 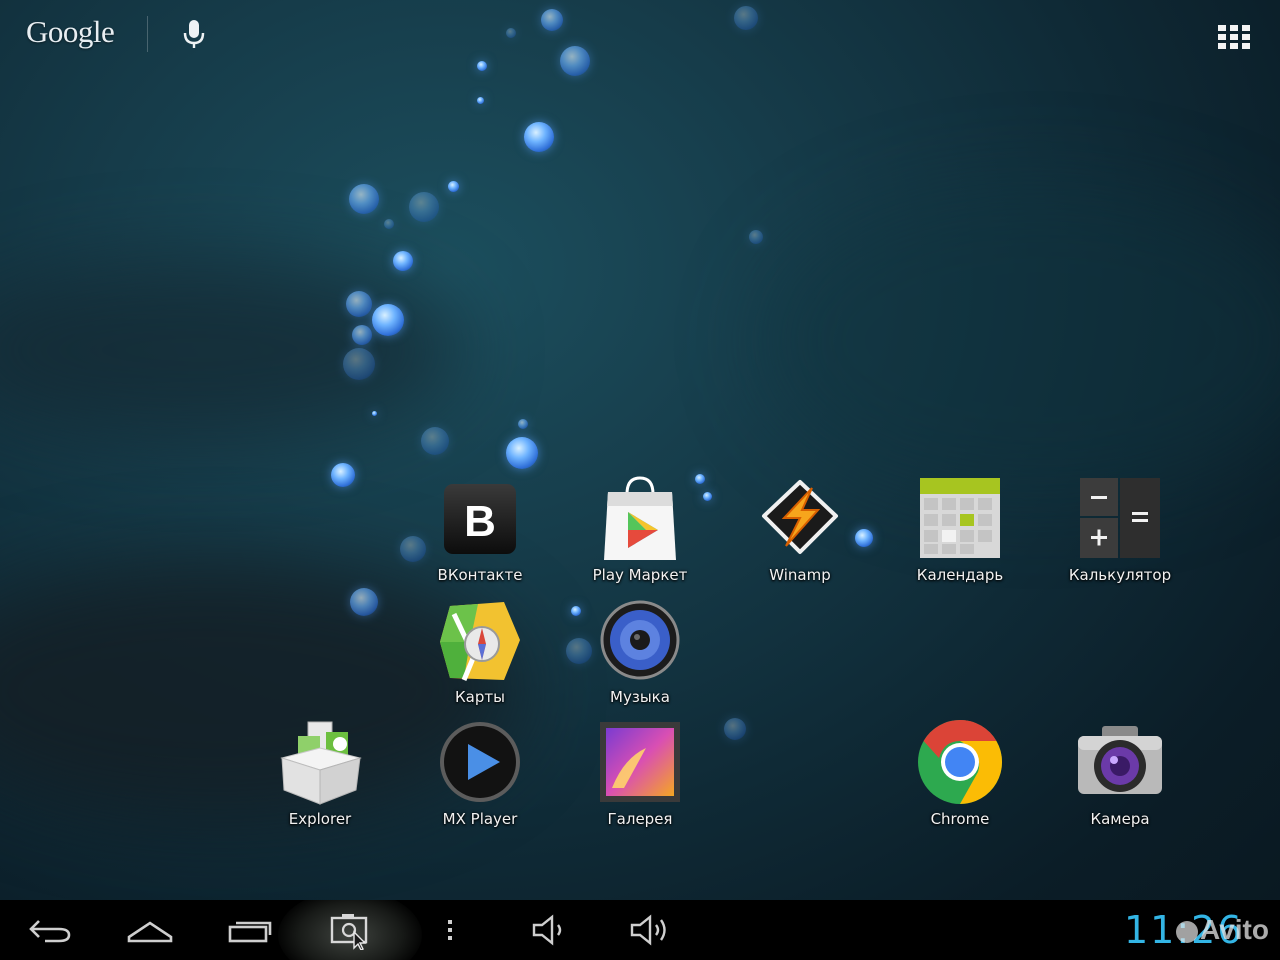 I want to click on app-vkontakte: В ВКонтакте, so click(x=480, y=529).